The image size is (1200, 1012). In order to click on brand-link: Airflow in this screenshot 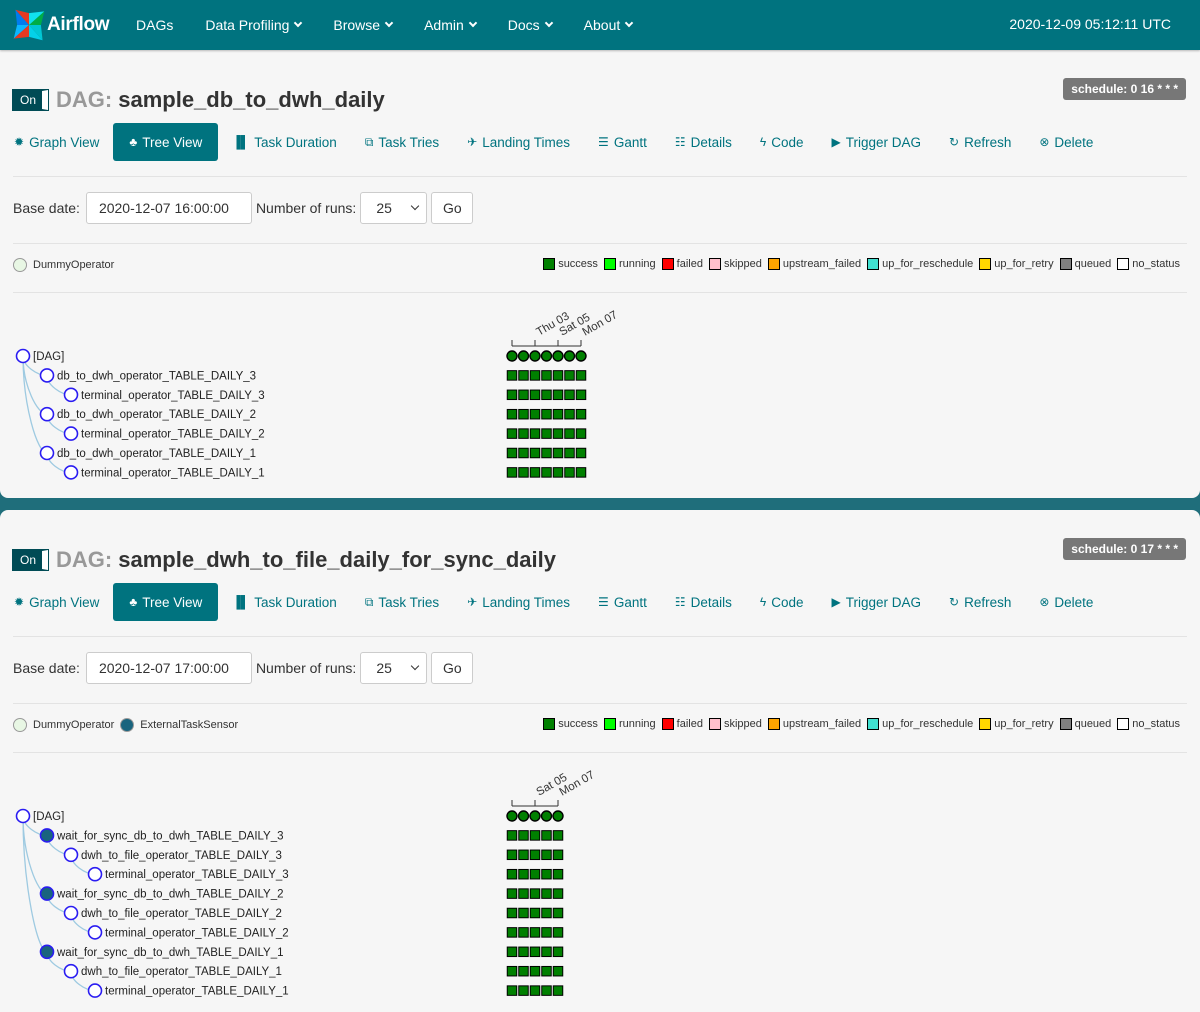, I will do `click(60, 25)`.